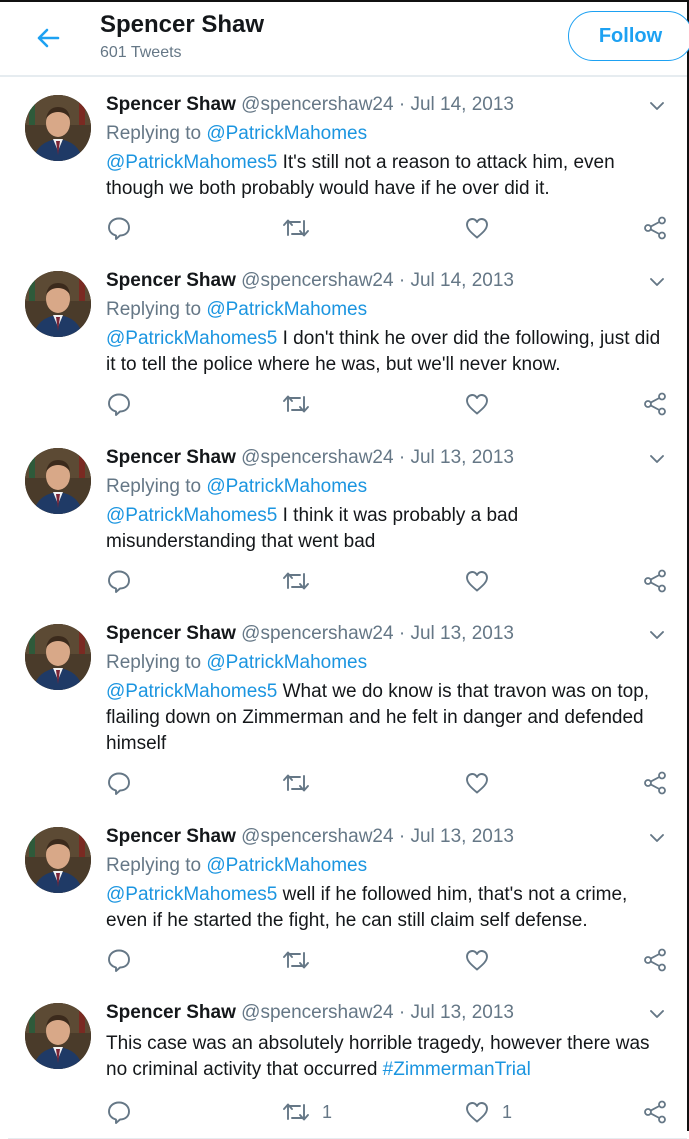 The height and width of the screenshot is (1139, 689). I want to click on replying-to-label: Replying to, so click(154, 133).